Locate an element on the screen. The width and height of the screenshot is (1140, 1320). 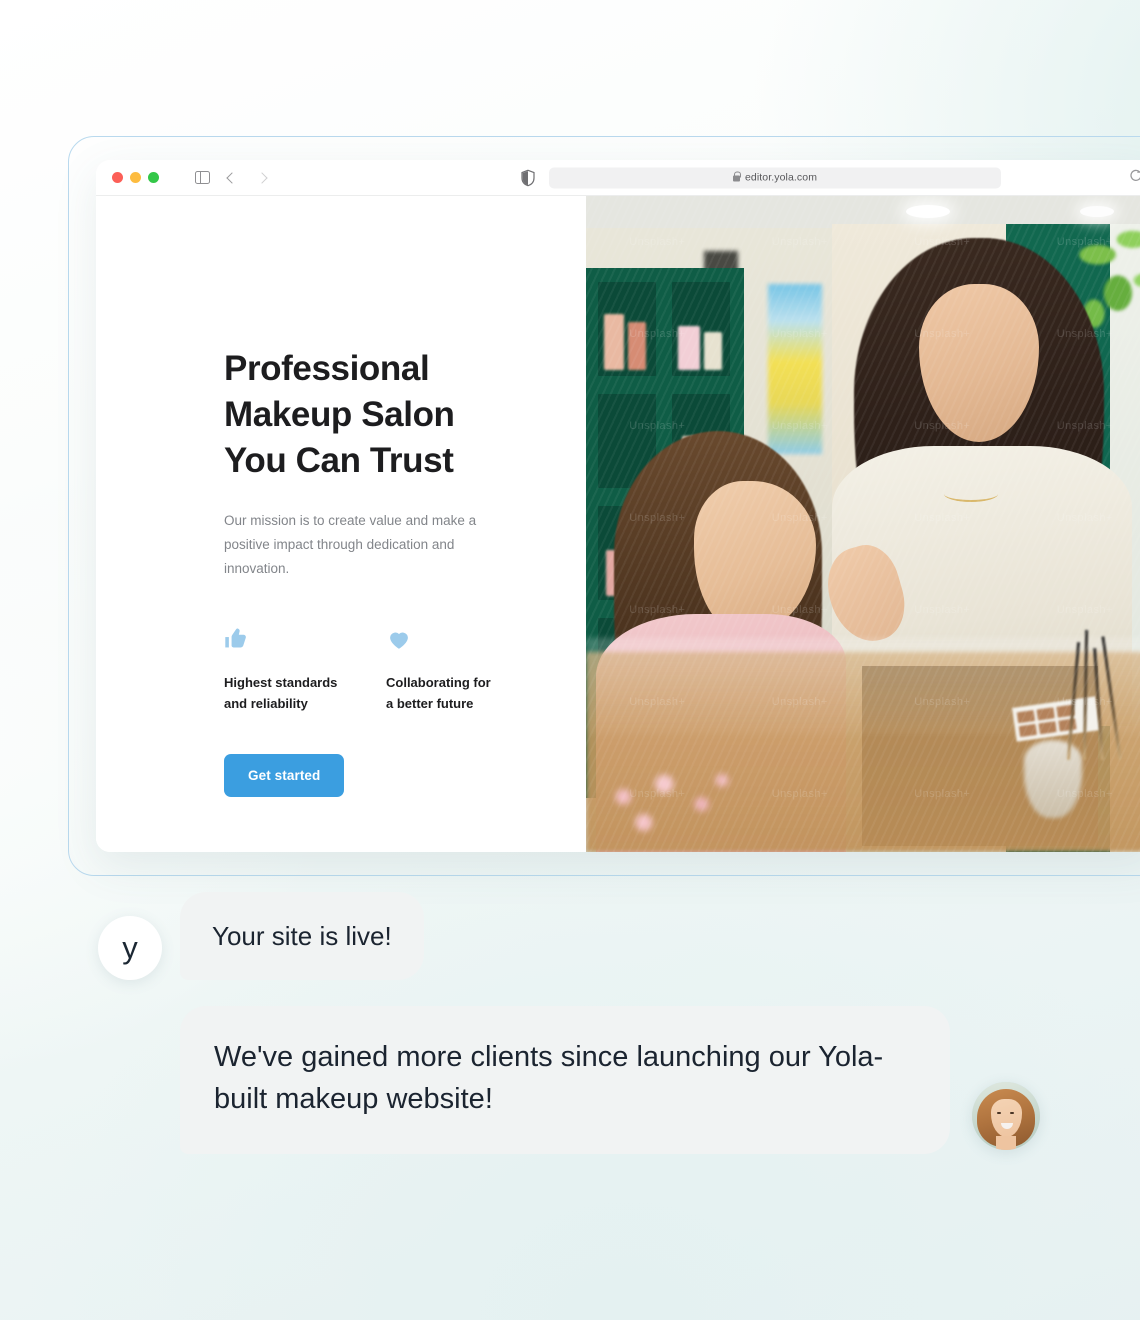
feature-label: Highest standards and reliability is located at coordinates (281, 693).